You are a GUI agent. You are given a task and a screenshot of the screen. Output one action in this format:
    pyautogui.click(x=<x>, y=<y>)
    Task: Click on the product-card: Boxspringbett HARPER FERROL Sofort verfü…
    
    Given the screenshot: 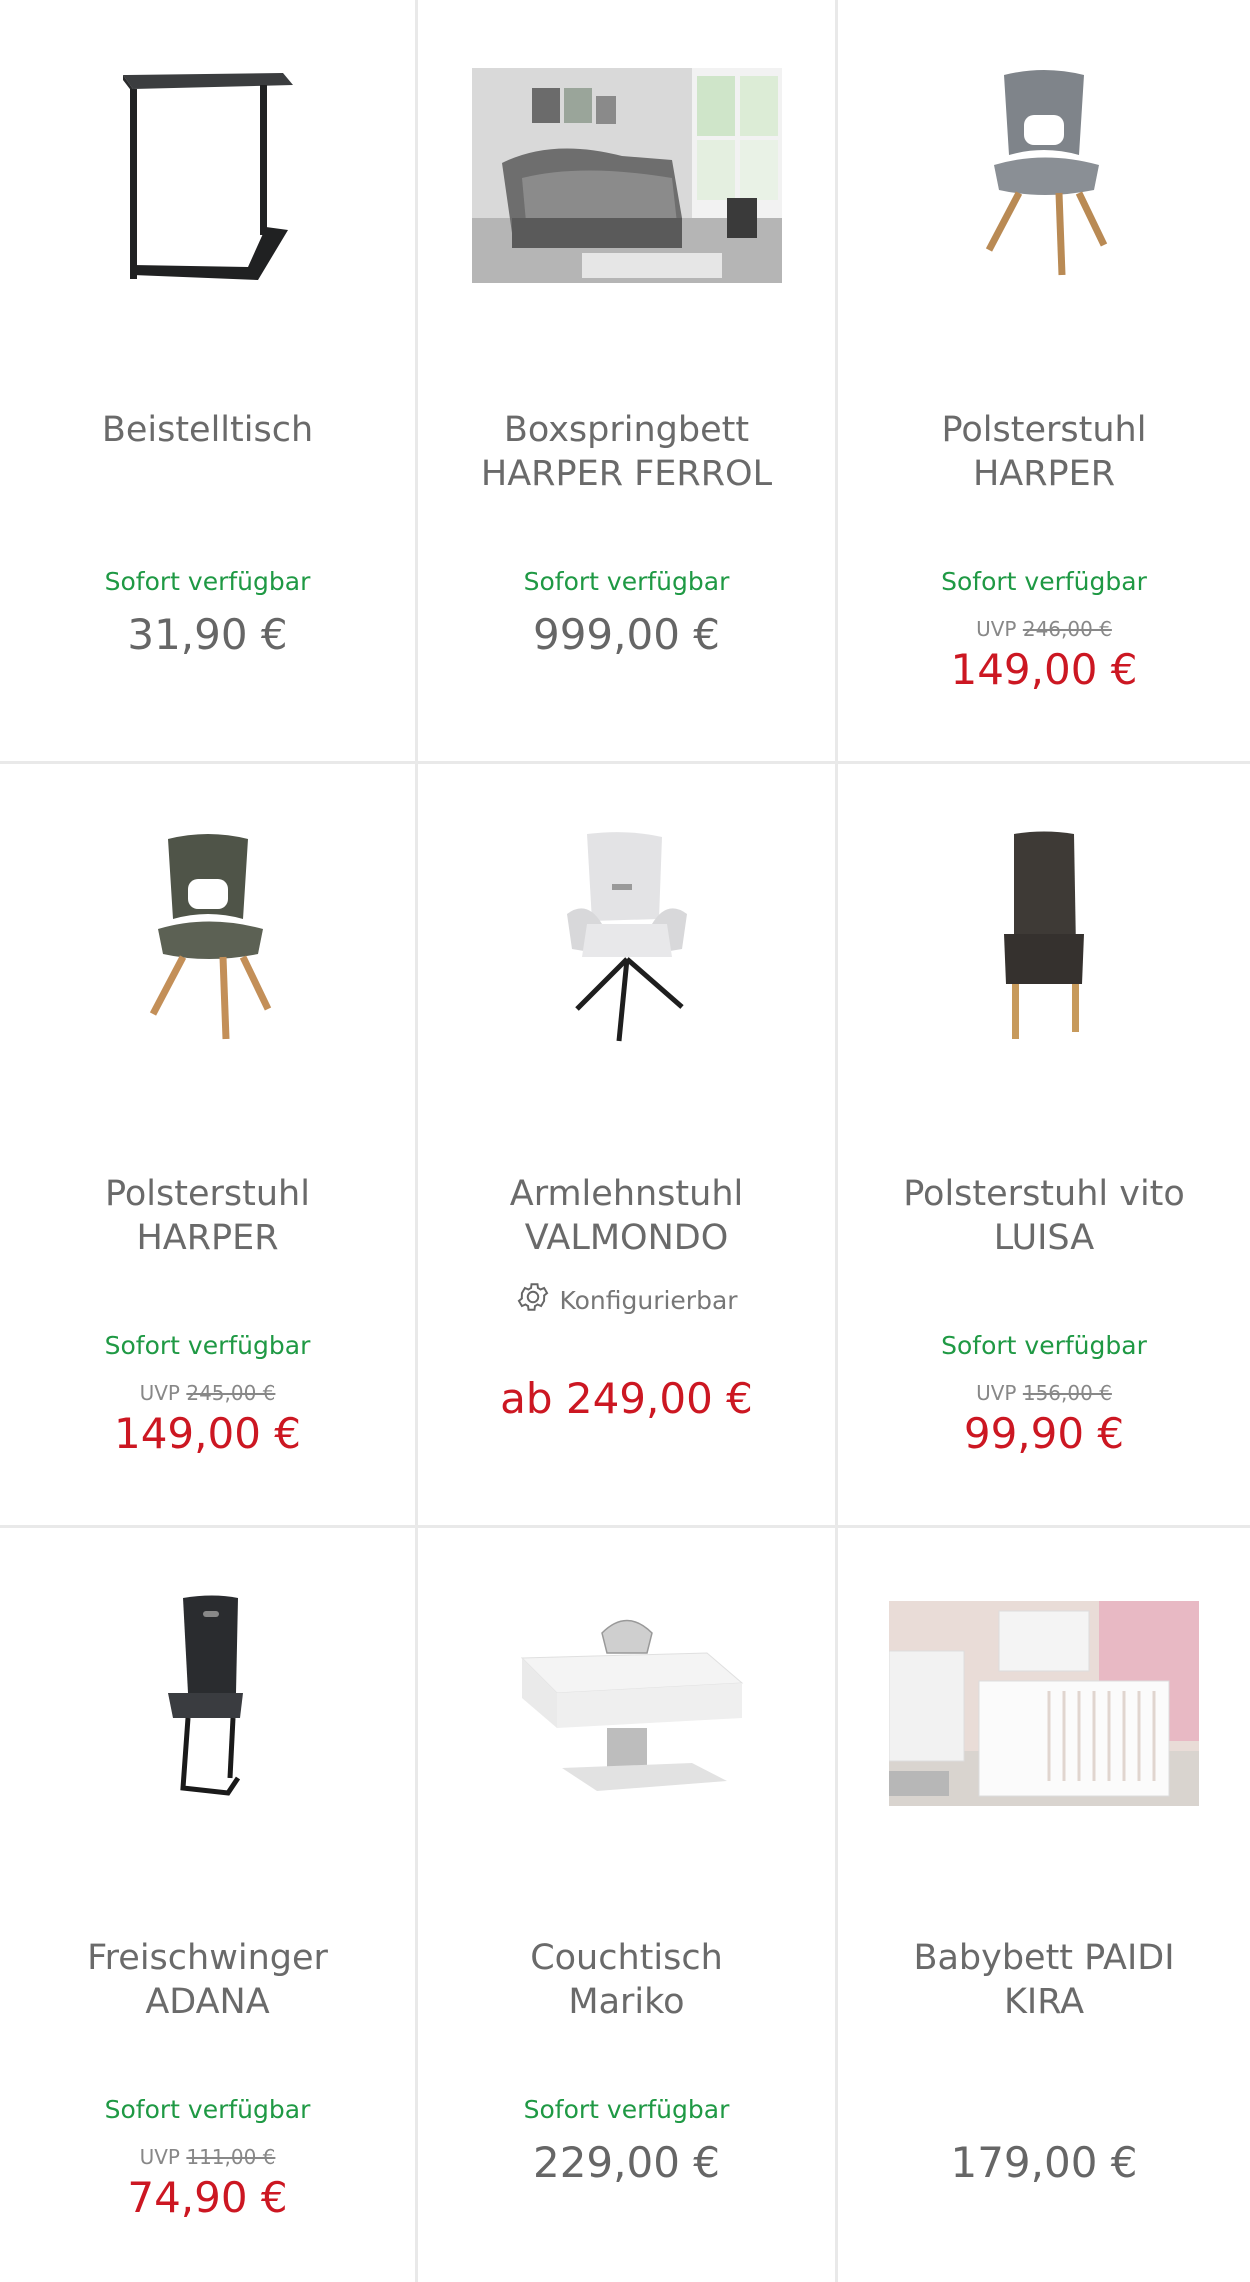 What is the action you would take?
    pyautogui.click(x=628, y=382)
    